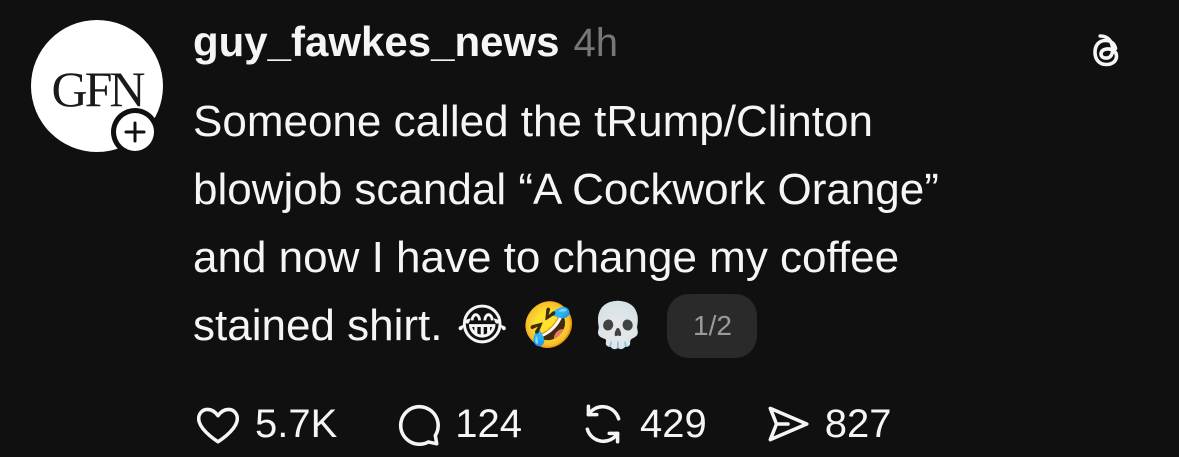 This screenshot has height=457, width=1179. I want to click on skull-emoji: 💀, so click(618, 325).